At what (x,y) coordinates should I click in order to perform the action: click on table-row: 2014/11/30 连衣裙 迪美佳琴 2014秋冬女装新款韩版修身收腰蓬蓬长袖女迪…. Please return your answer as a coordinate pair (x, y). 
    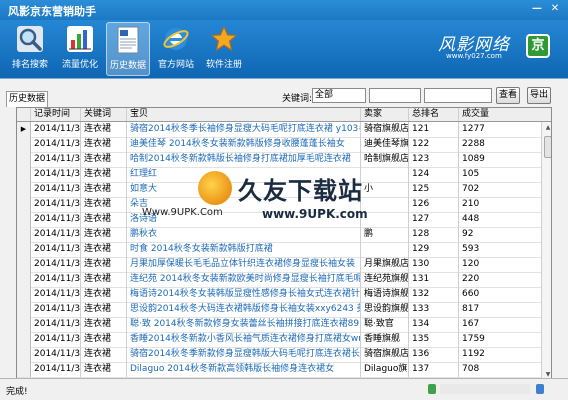
    Looking at the image, I should click on (279, 145).